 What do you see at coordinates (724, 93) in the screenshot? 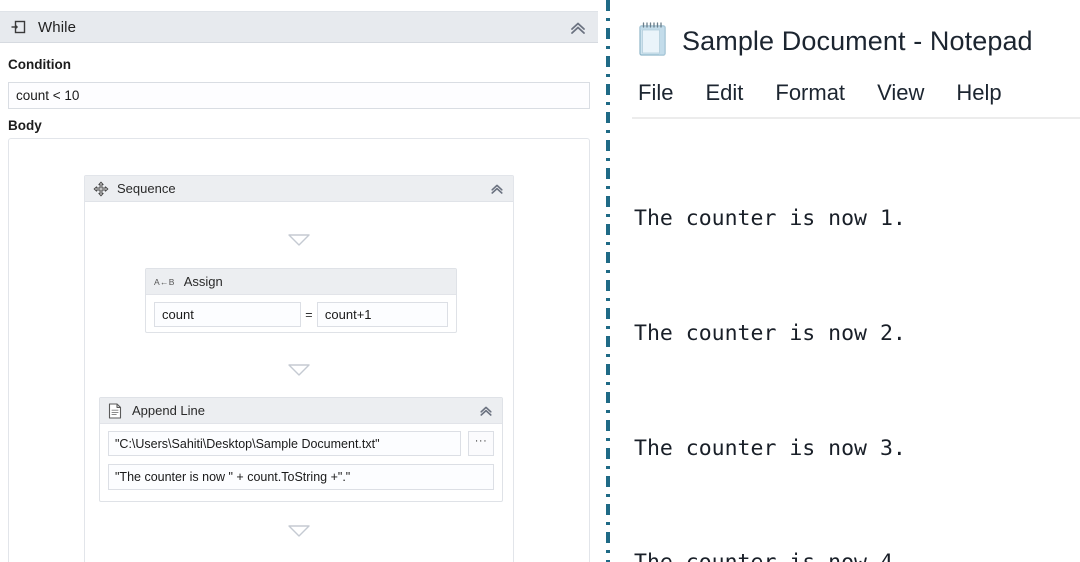
I see `menu-edit: Edit` at bounding box center [724, 93].